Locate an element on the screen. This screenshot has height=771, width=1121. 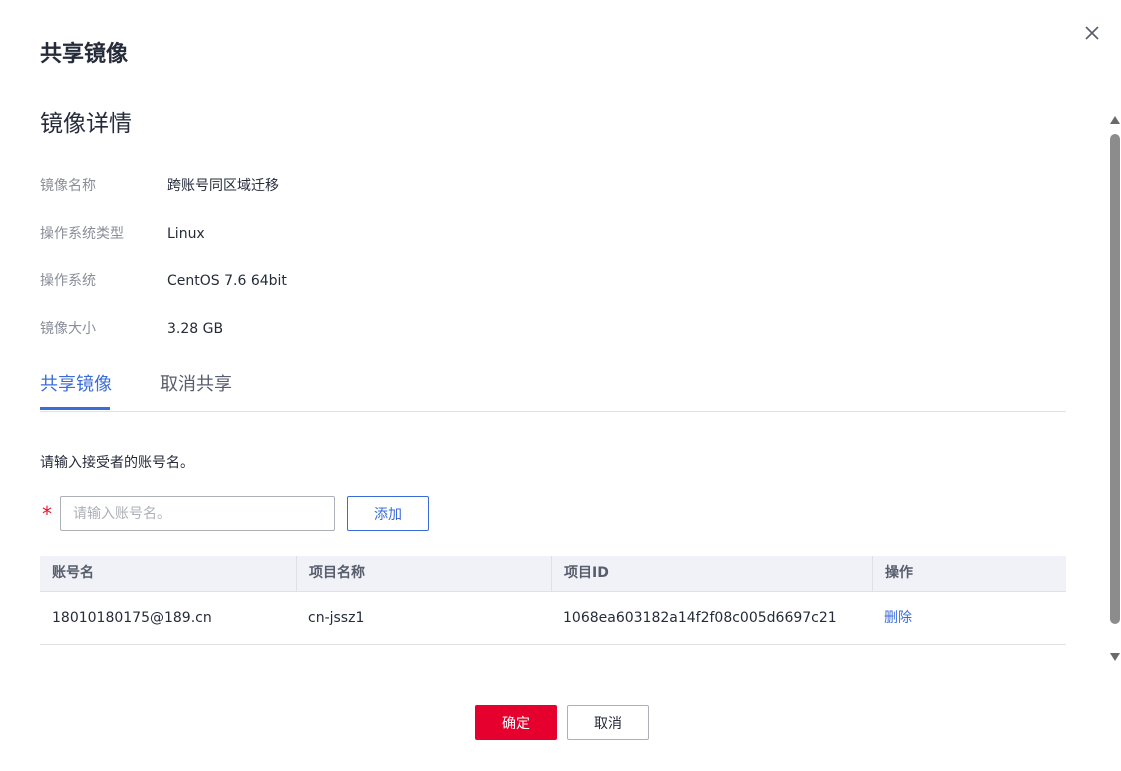
detail-row-os-type: 操作系统类型 Linux is located at coordinates (122, 234).